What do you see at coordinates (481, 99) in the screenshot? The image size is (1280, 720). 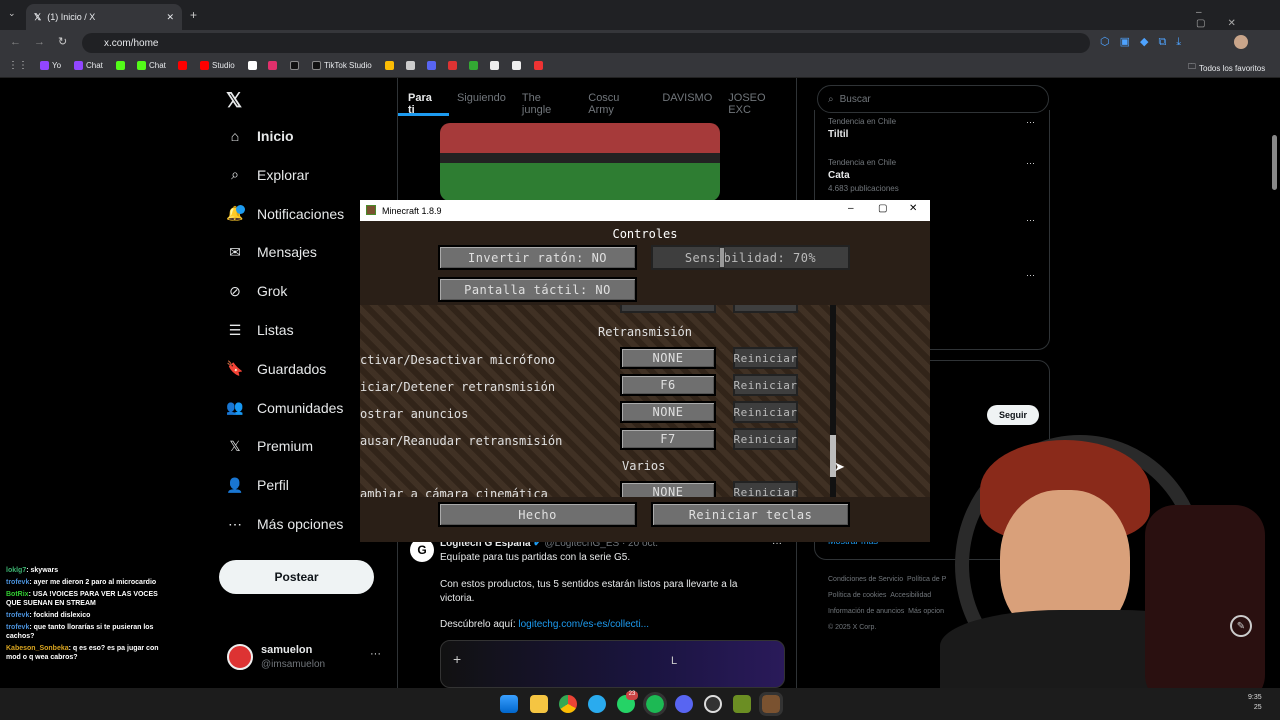 I see `tab-siguiendo: Siguiendo` at bounding box center [481, 99].